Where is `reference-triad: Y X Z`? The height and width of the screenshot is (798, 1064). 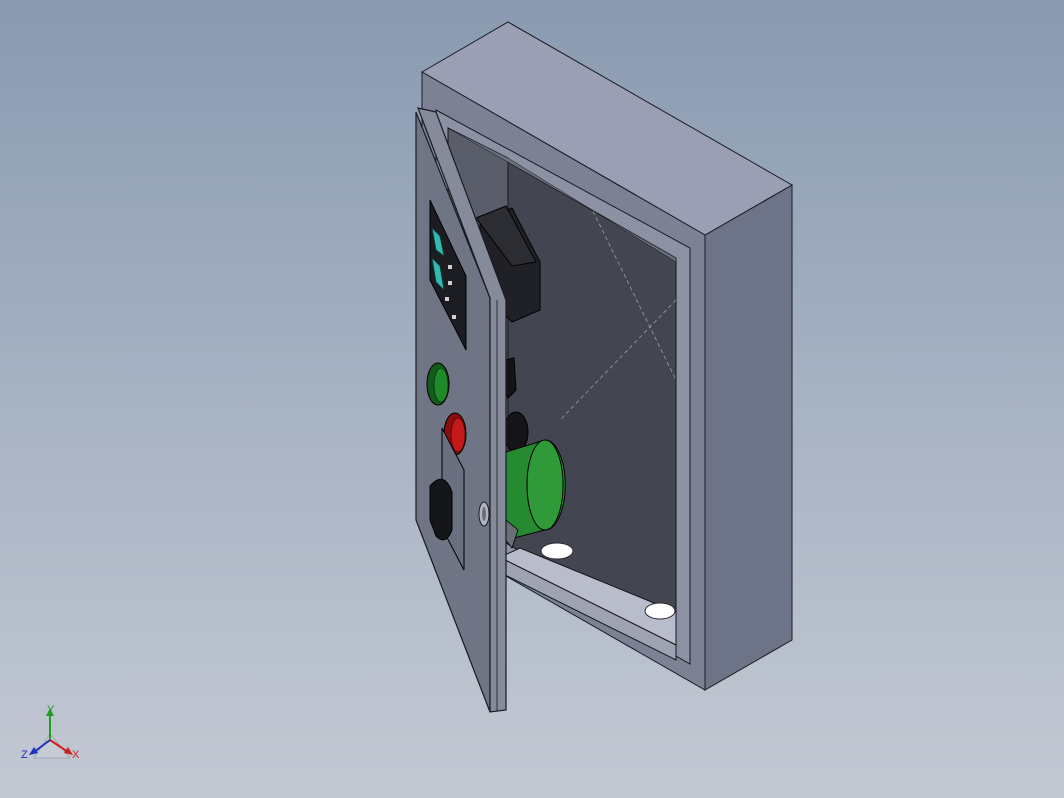 reference-triad: Y X Z is located at coordinates (53, 737).